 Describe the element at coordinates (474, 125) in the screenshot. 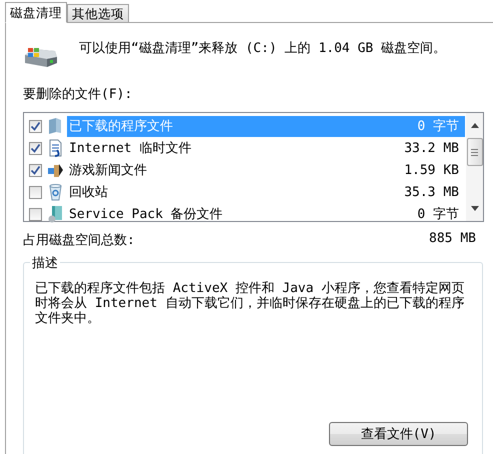

I see `scroll-up-icon` at that location.